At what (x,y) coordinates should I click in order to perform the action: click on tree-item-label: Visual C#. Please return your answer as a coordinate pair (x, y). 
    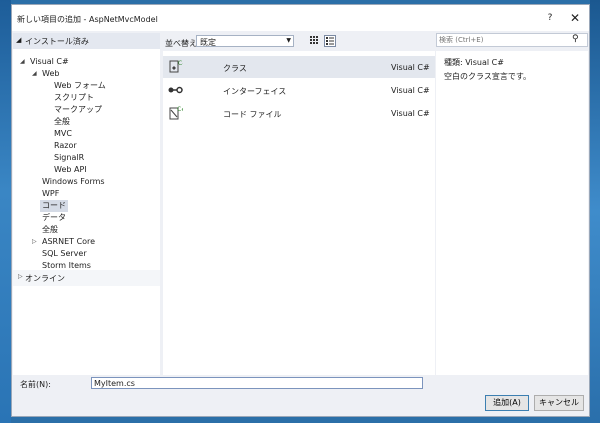
    Looking at the image, I should click on (49, 61).